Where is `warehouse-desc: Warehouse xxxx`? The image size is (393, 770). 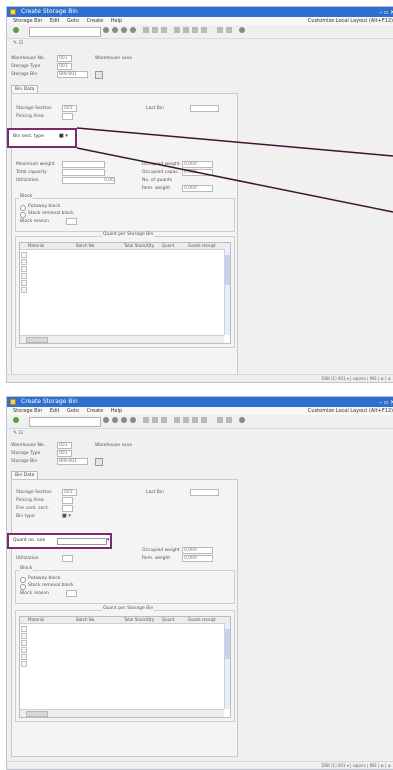 warehouse-desc: Warehouse xxxx is located at coordinates (114, 445).